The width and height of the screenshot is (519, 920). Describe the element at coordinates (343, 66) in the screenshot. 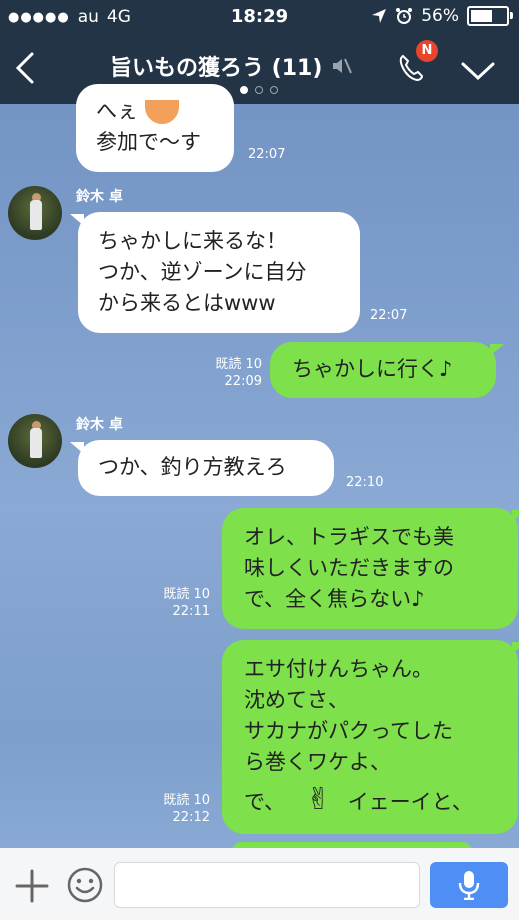

I see `mute-icon` at that location.